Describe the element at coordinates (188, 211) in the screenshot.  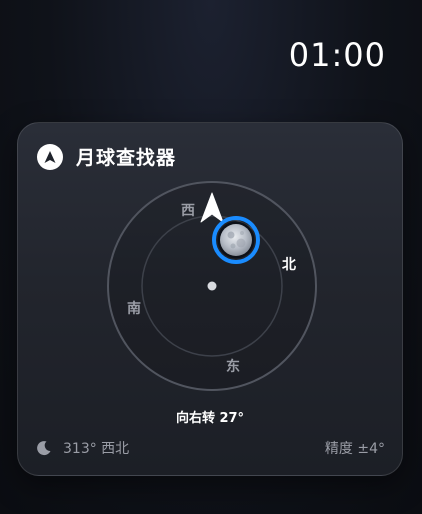
I see `direction-west-label: 西` at that location.